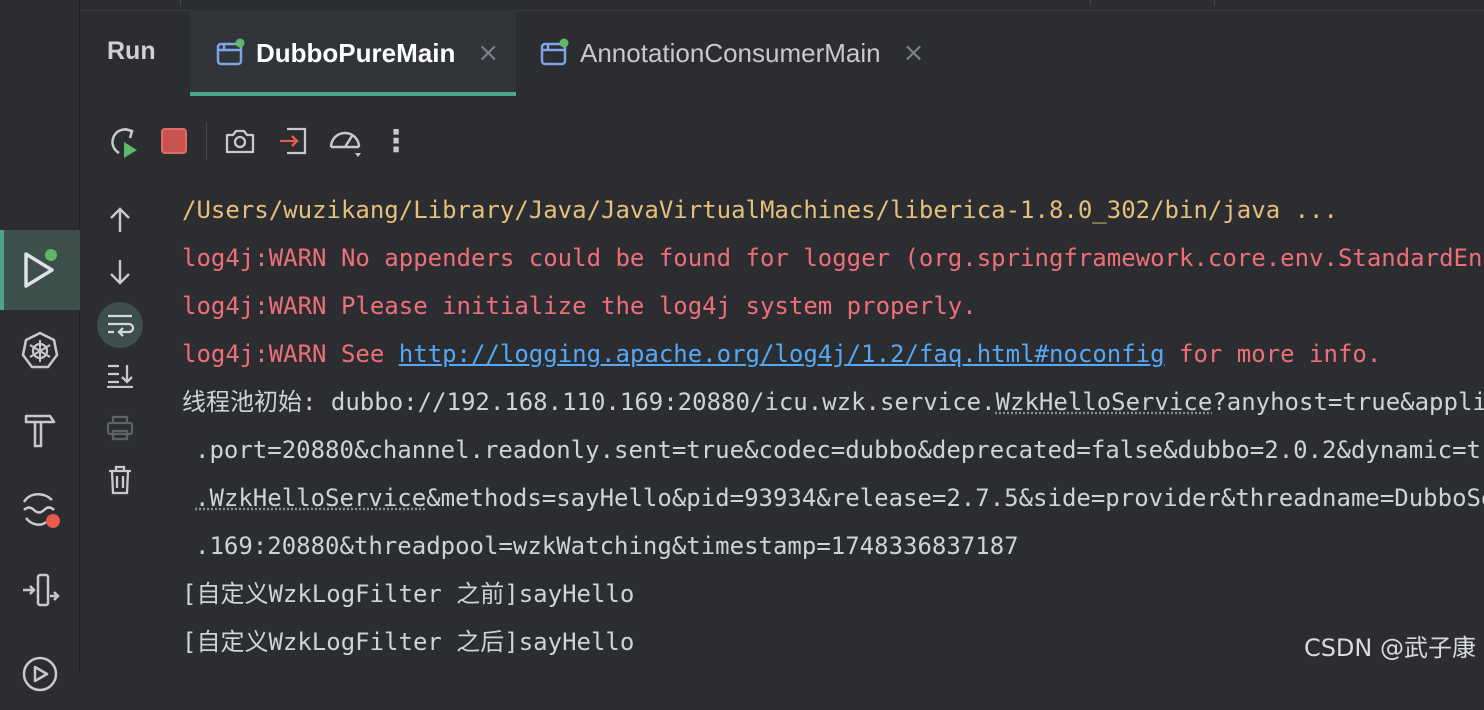  Describe the element at coordinates (1273, 354) in the screenshot. I see `console-text: for more info.` at that location.